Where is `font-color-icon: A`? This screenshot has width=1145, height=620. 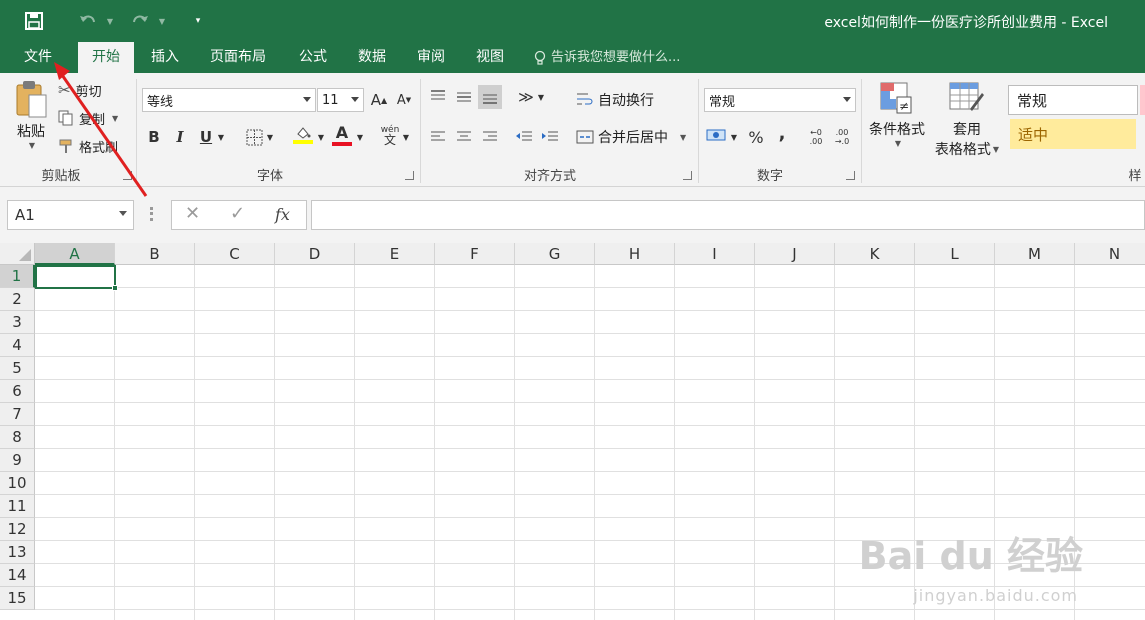 font-color-icon: A is located at coordinates (342, 135).